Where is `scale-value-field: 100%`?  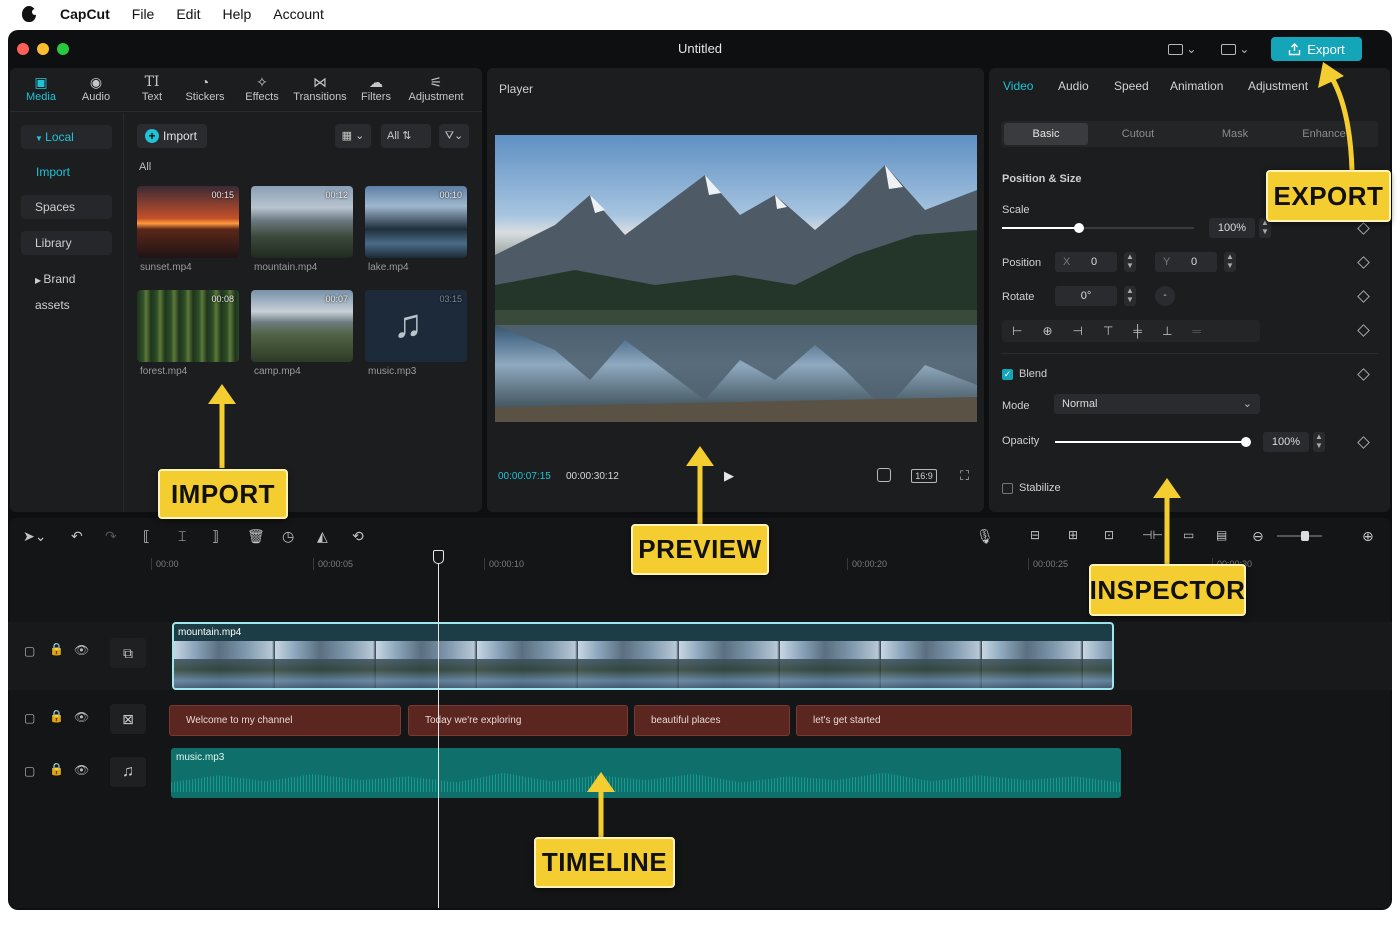 scale-value-field: 100% is located at coordinates (1232, 228).